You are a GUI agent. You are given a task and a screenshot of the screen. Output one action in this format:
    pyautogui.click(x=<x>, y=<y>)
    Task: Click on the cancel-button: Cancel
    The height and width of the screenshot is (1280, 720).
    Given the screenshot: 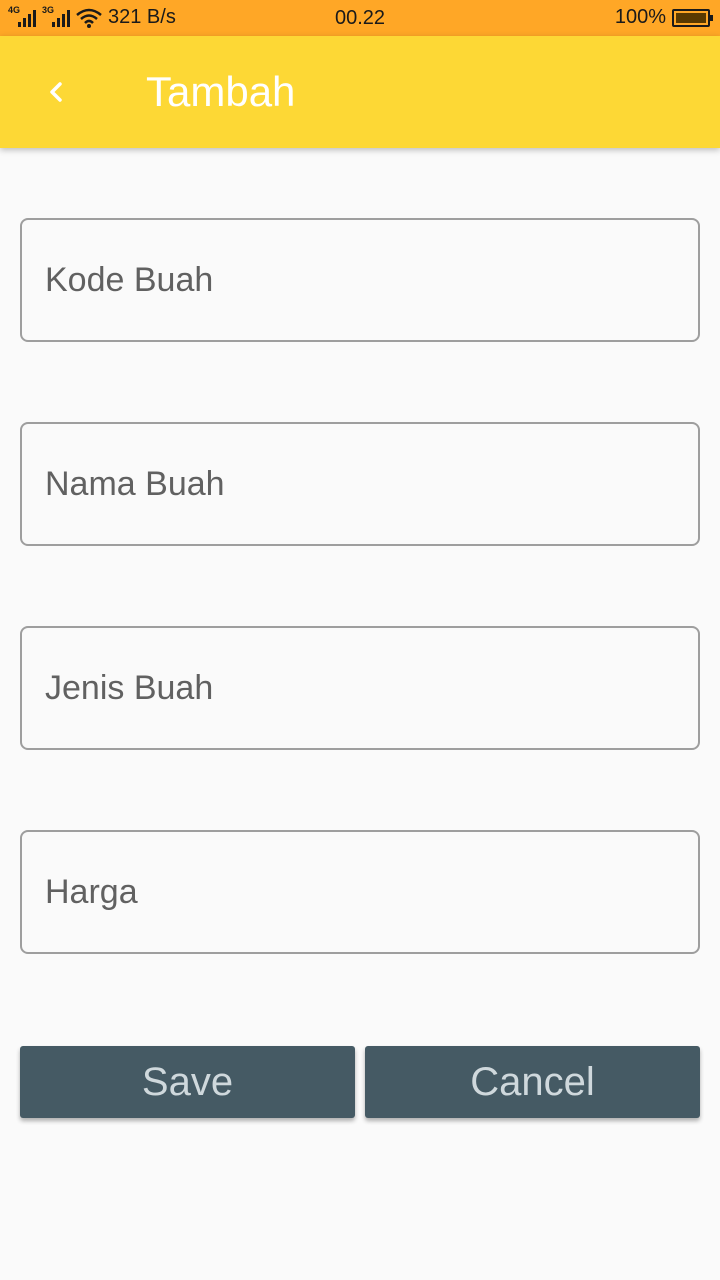 What is the action you would take?
    pyautogui.click(x=532, y=1082)
    